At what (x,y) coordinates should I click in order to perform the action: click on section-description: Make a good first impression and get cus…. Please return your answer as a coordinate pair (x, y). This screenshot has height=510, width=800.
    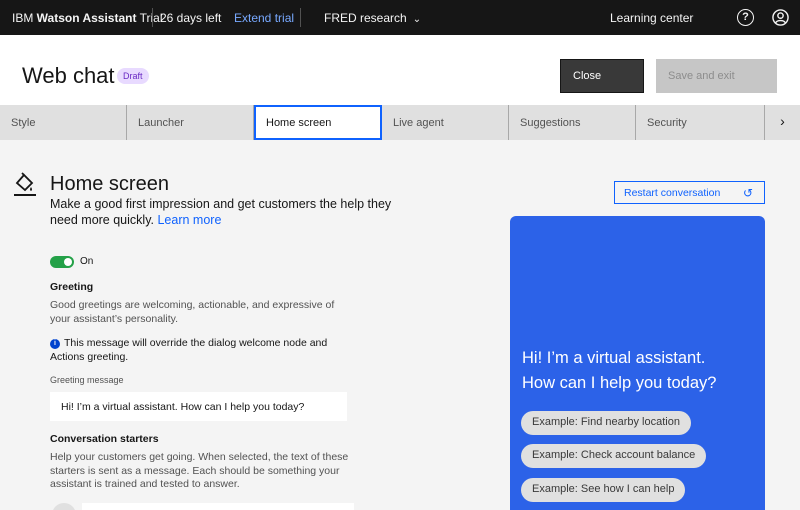
    Looking at the image, I should click on (221, 212).